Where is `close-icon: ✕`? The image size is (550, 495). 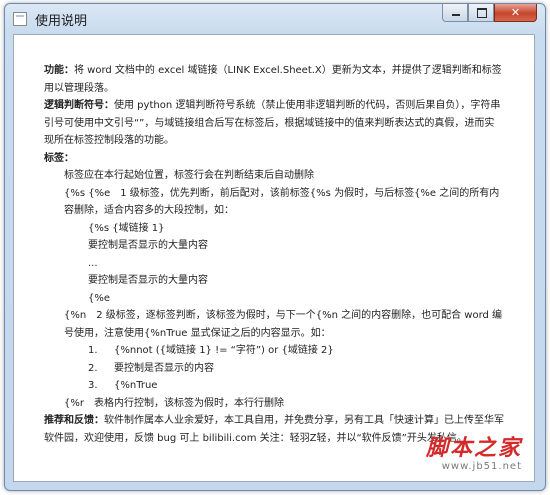 close-icon: ✕ is located at coordinates (515, 12).